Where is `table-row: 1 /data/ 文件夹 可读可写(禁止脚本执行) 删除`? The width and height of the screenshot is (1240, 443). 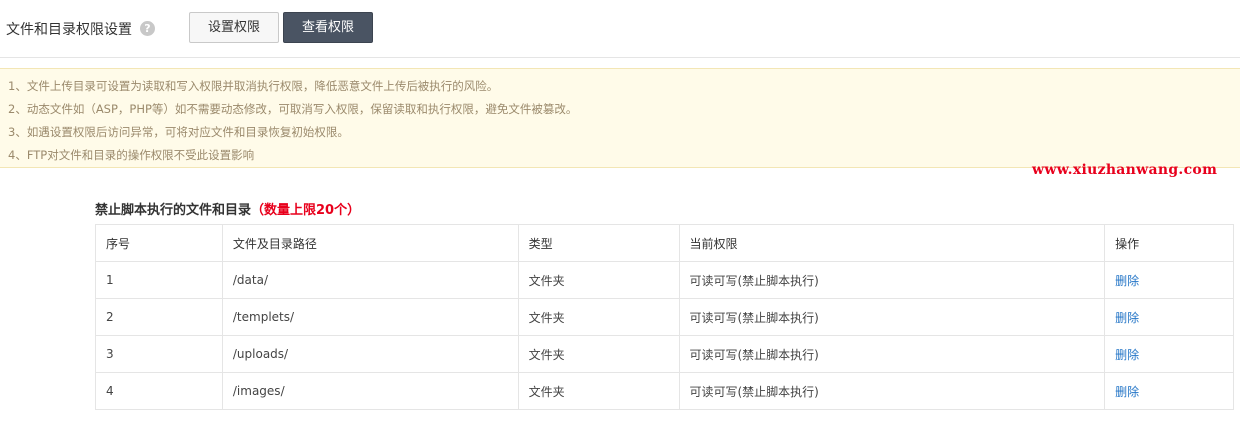
table-row: 1 /data/ 文件夹 可读可写(禁止脚本执行) 删除 is located at coordinates (664, 280).